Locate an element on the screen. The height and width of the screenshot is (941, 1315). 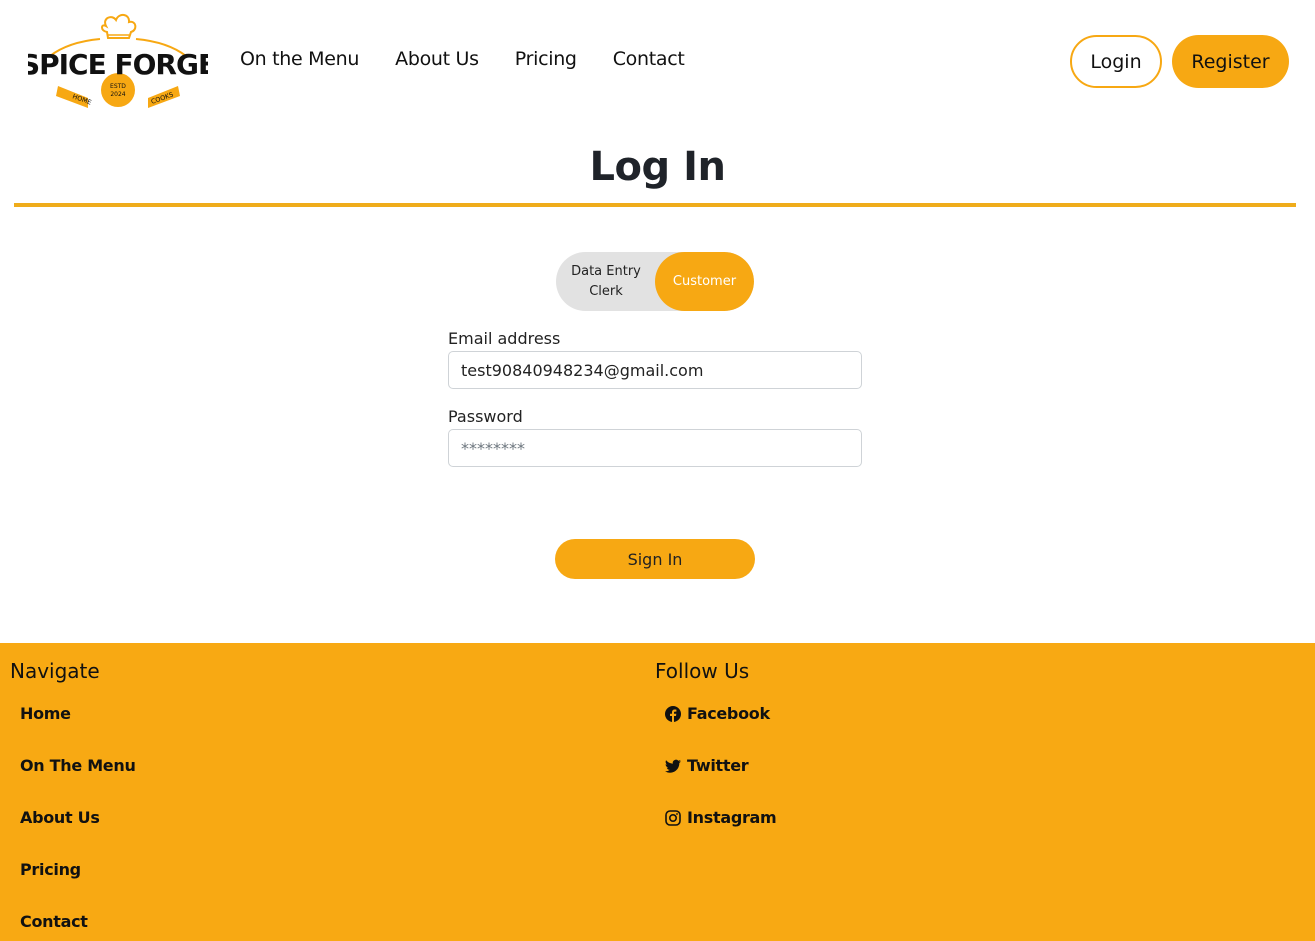
footer-link-facebook: Facebook is located at coordinates (717, 713).